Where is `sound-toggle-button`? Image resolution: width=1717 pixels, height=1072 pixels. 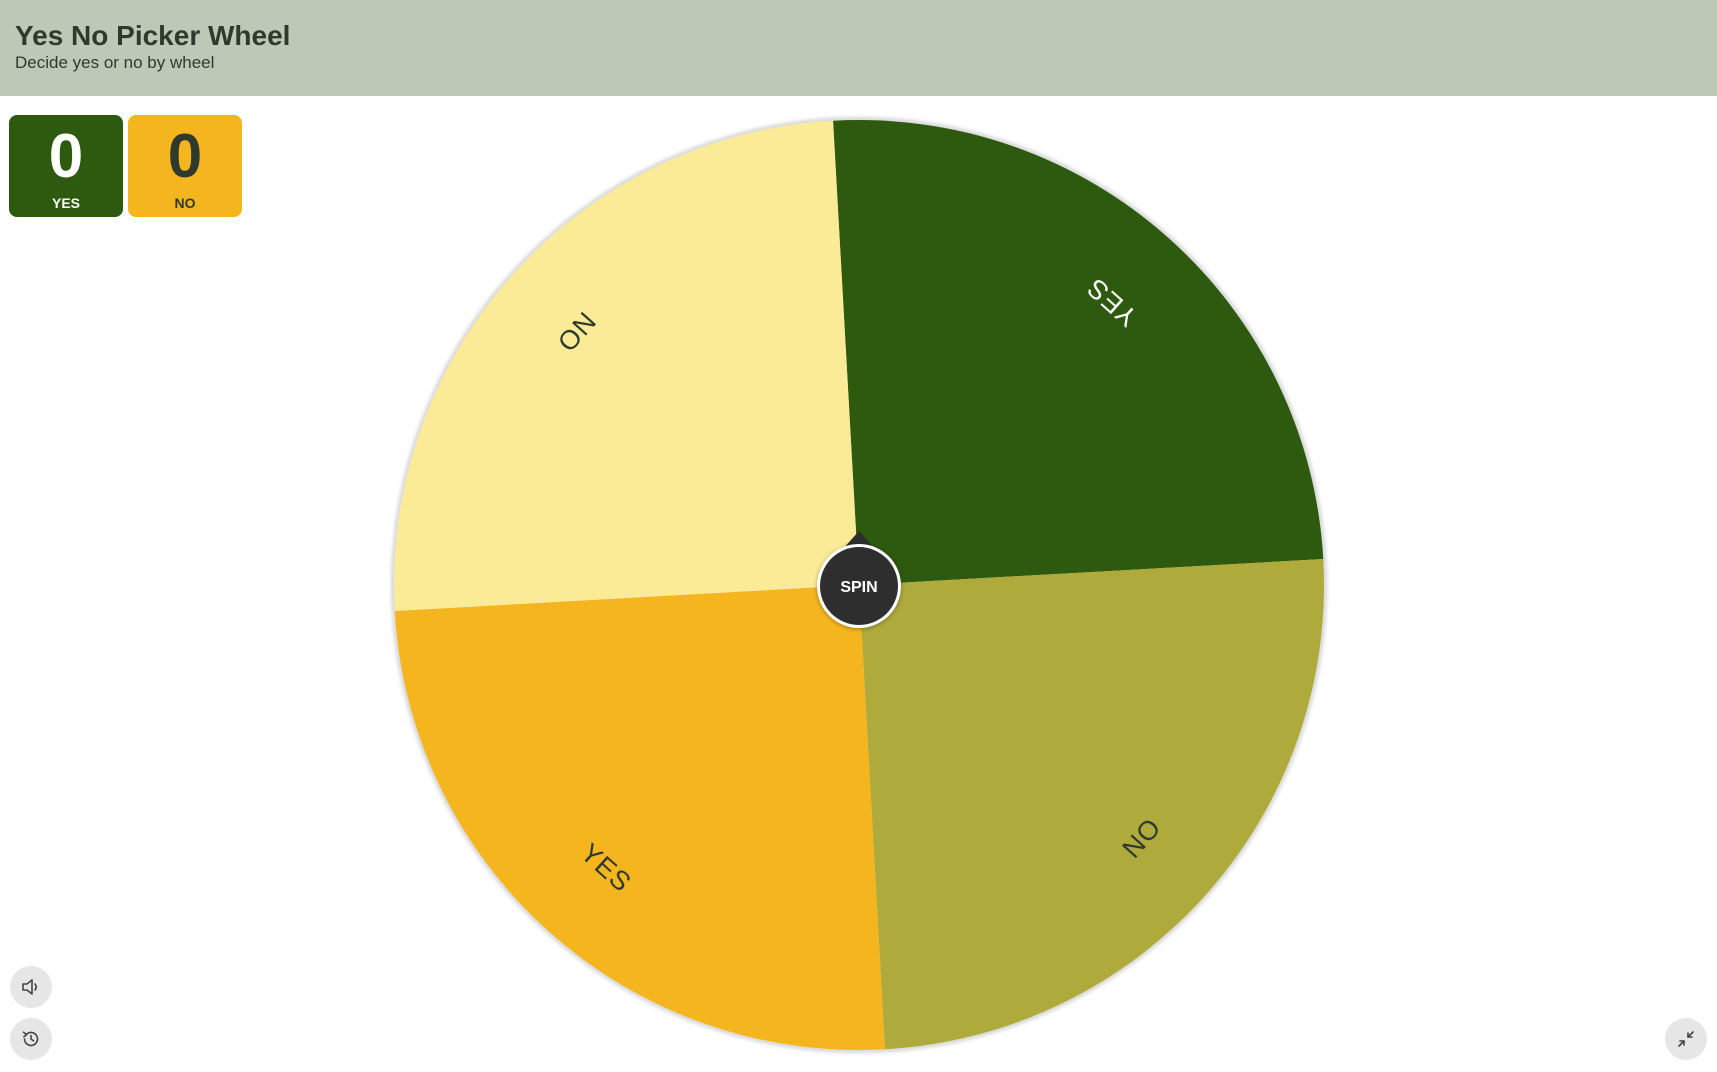
sound-toggle-button is located at coordinates (31, 987).